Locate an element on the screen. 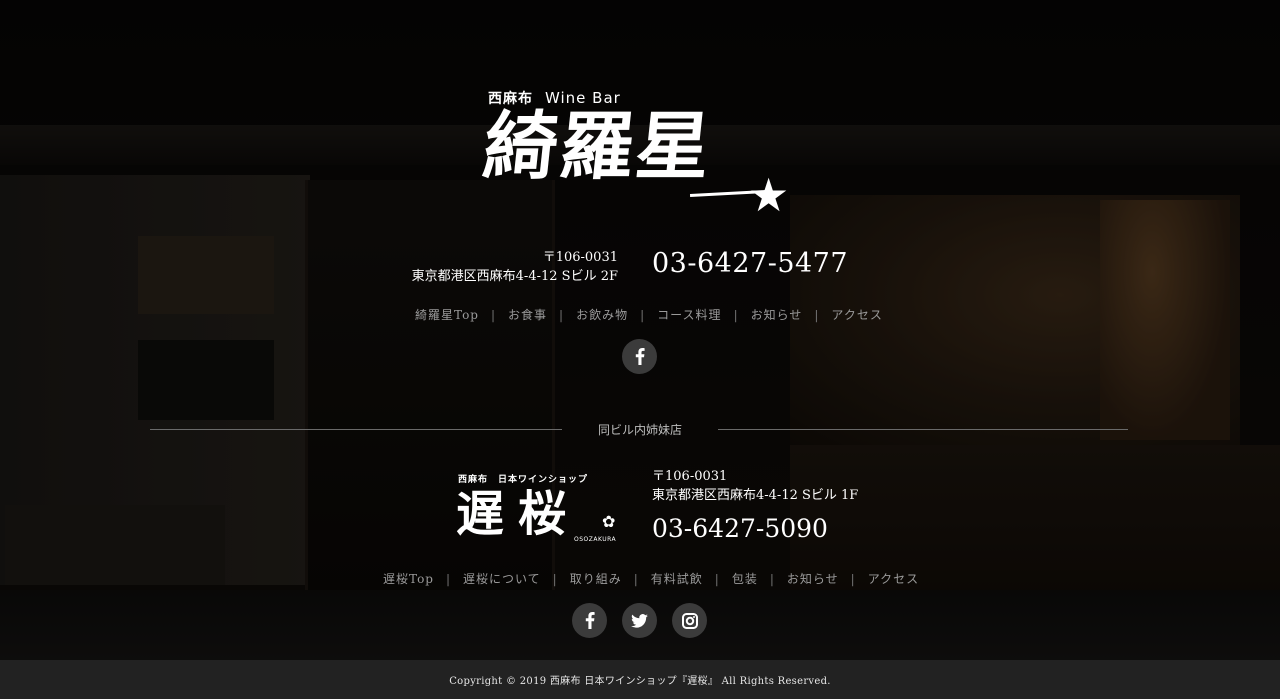  sister-shop-address-block: 〒106-0031 東京都港区西麻布4-4-12 Sビル 1F is located at coordinates (755, 486).